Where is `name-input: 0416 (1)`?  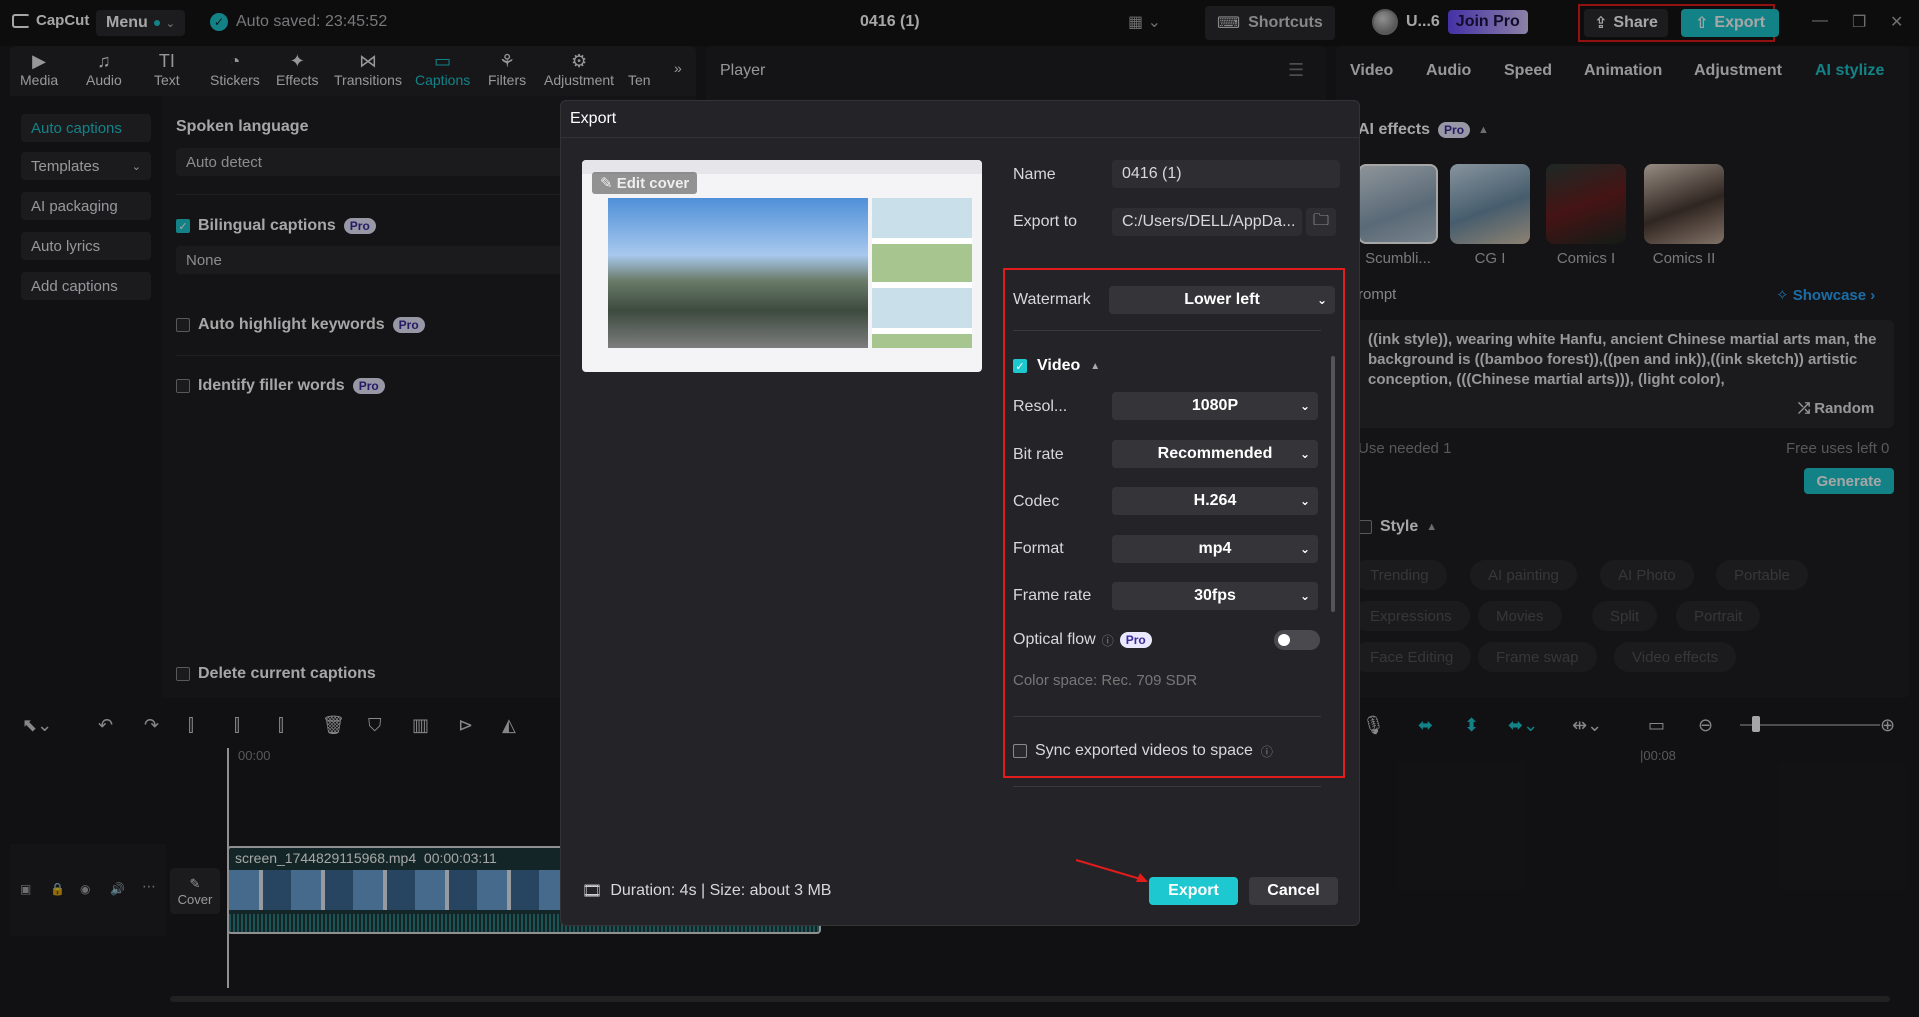 name-input: 0416 (1) is located at coordinates (1226, 174).